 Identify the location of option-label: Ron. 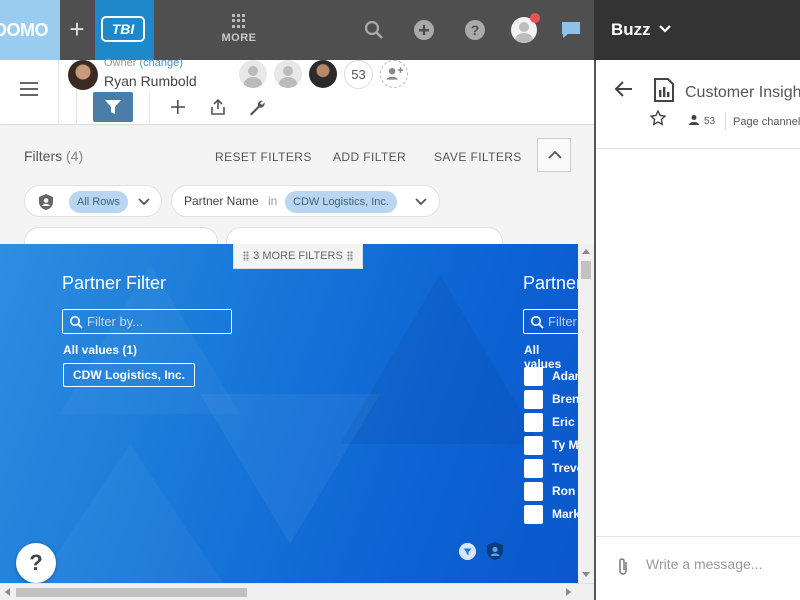
(564, 491).